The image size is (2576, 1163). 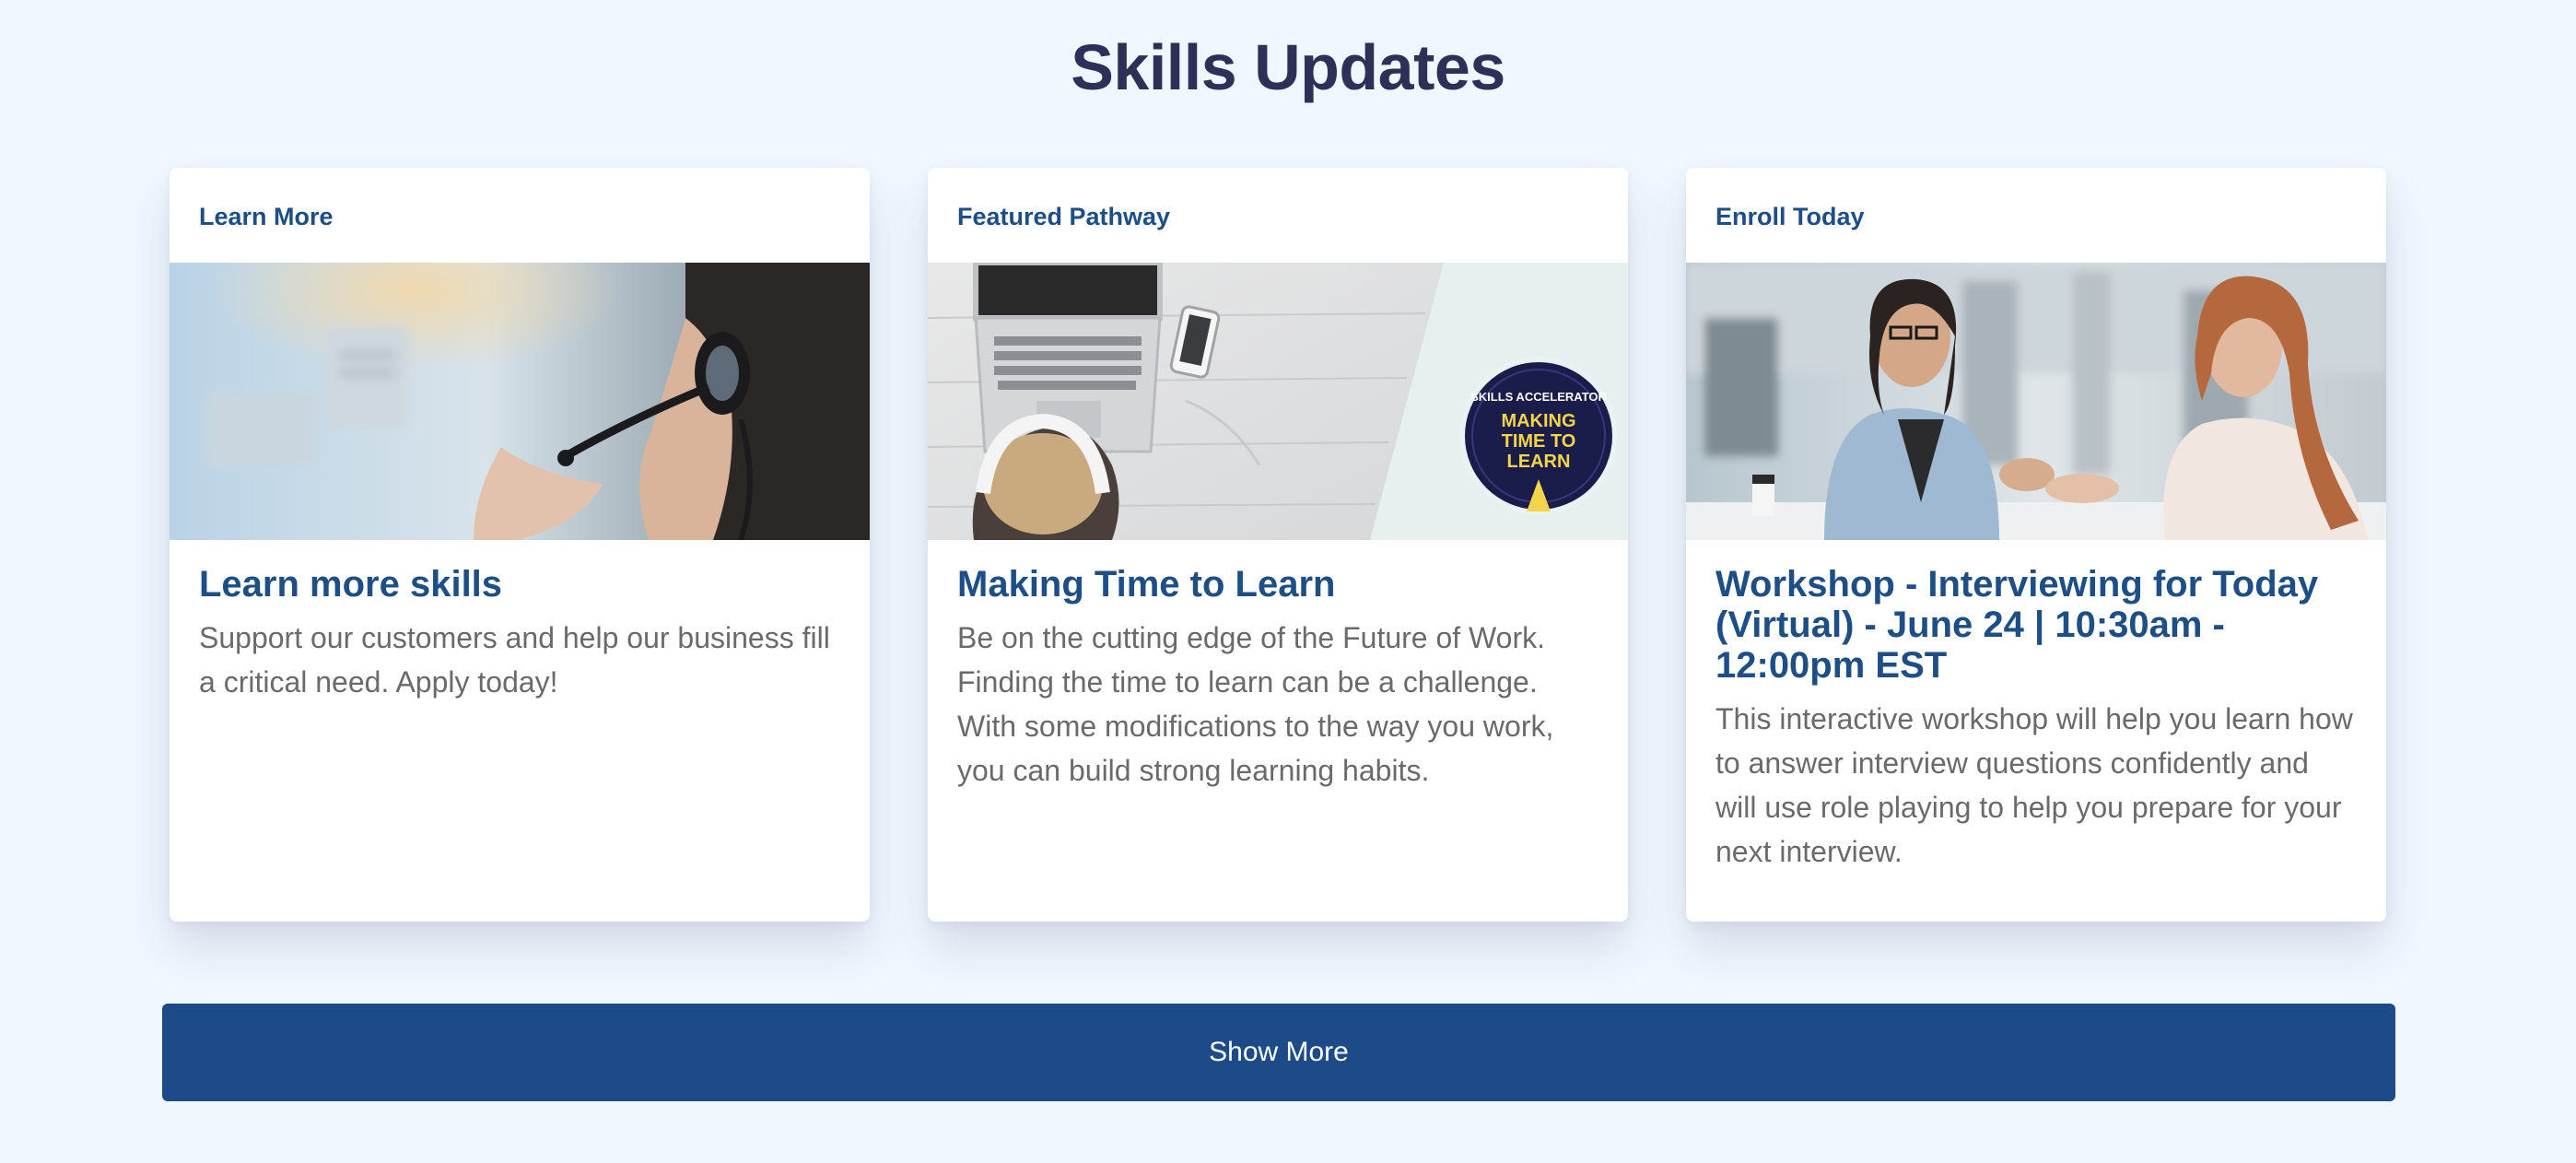 I want to click on skills-accelerator-badge: SKILLS ACCELERATOR MAKING TIME TO LEARN, so click(x=1538, y=436).